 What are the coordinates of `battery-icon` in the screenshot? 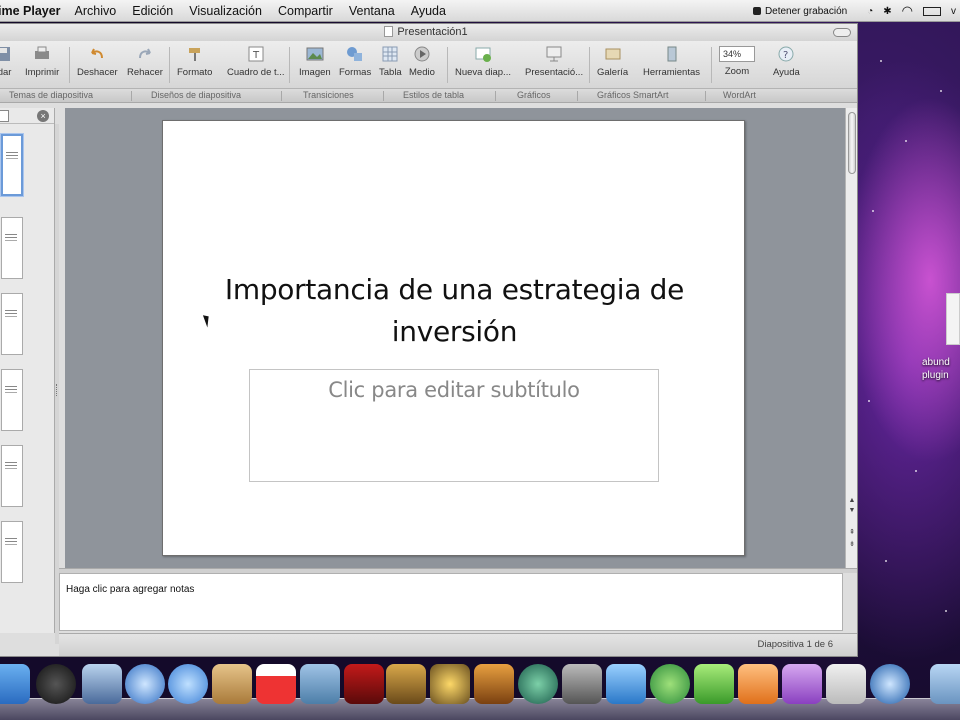 It's located at (932, 11).